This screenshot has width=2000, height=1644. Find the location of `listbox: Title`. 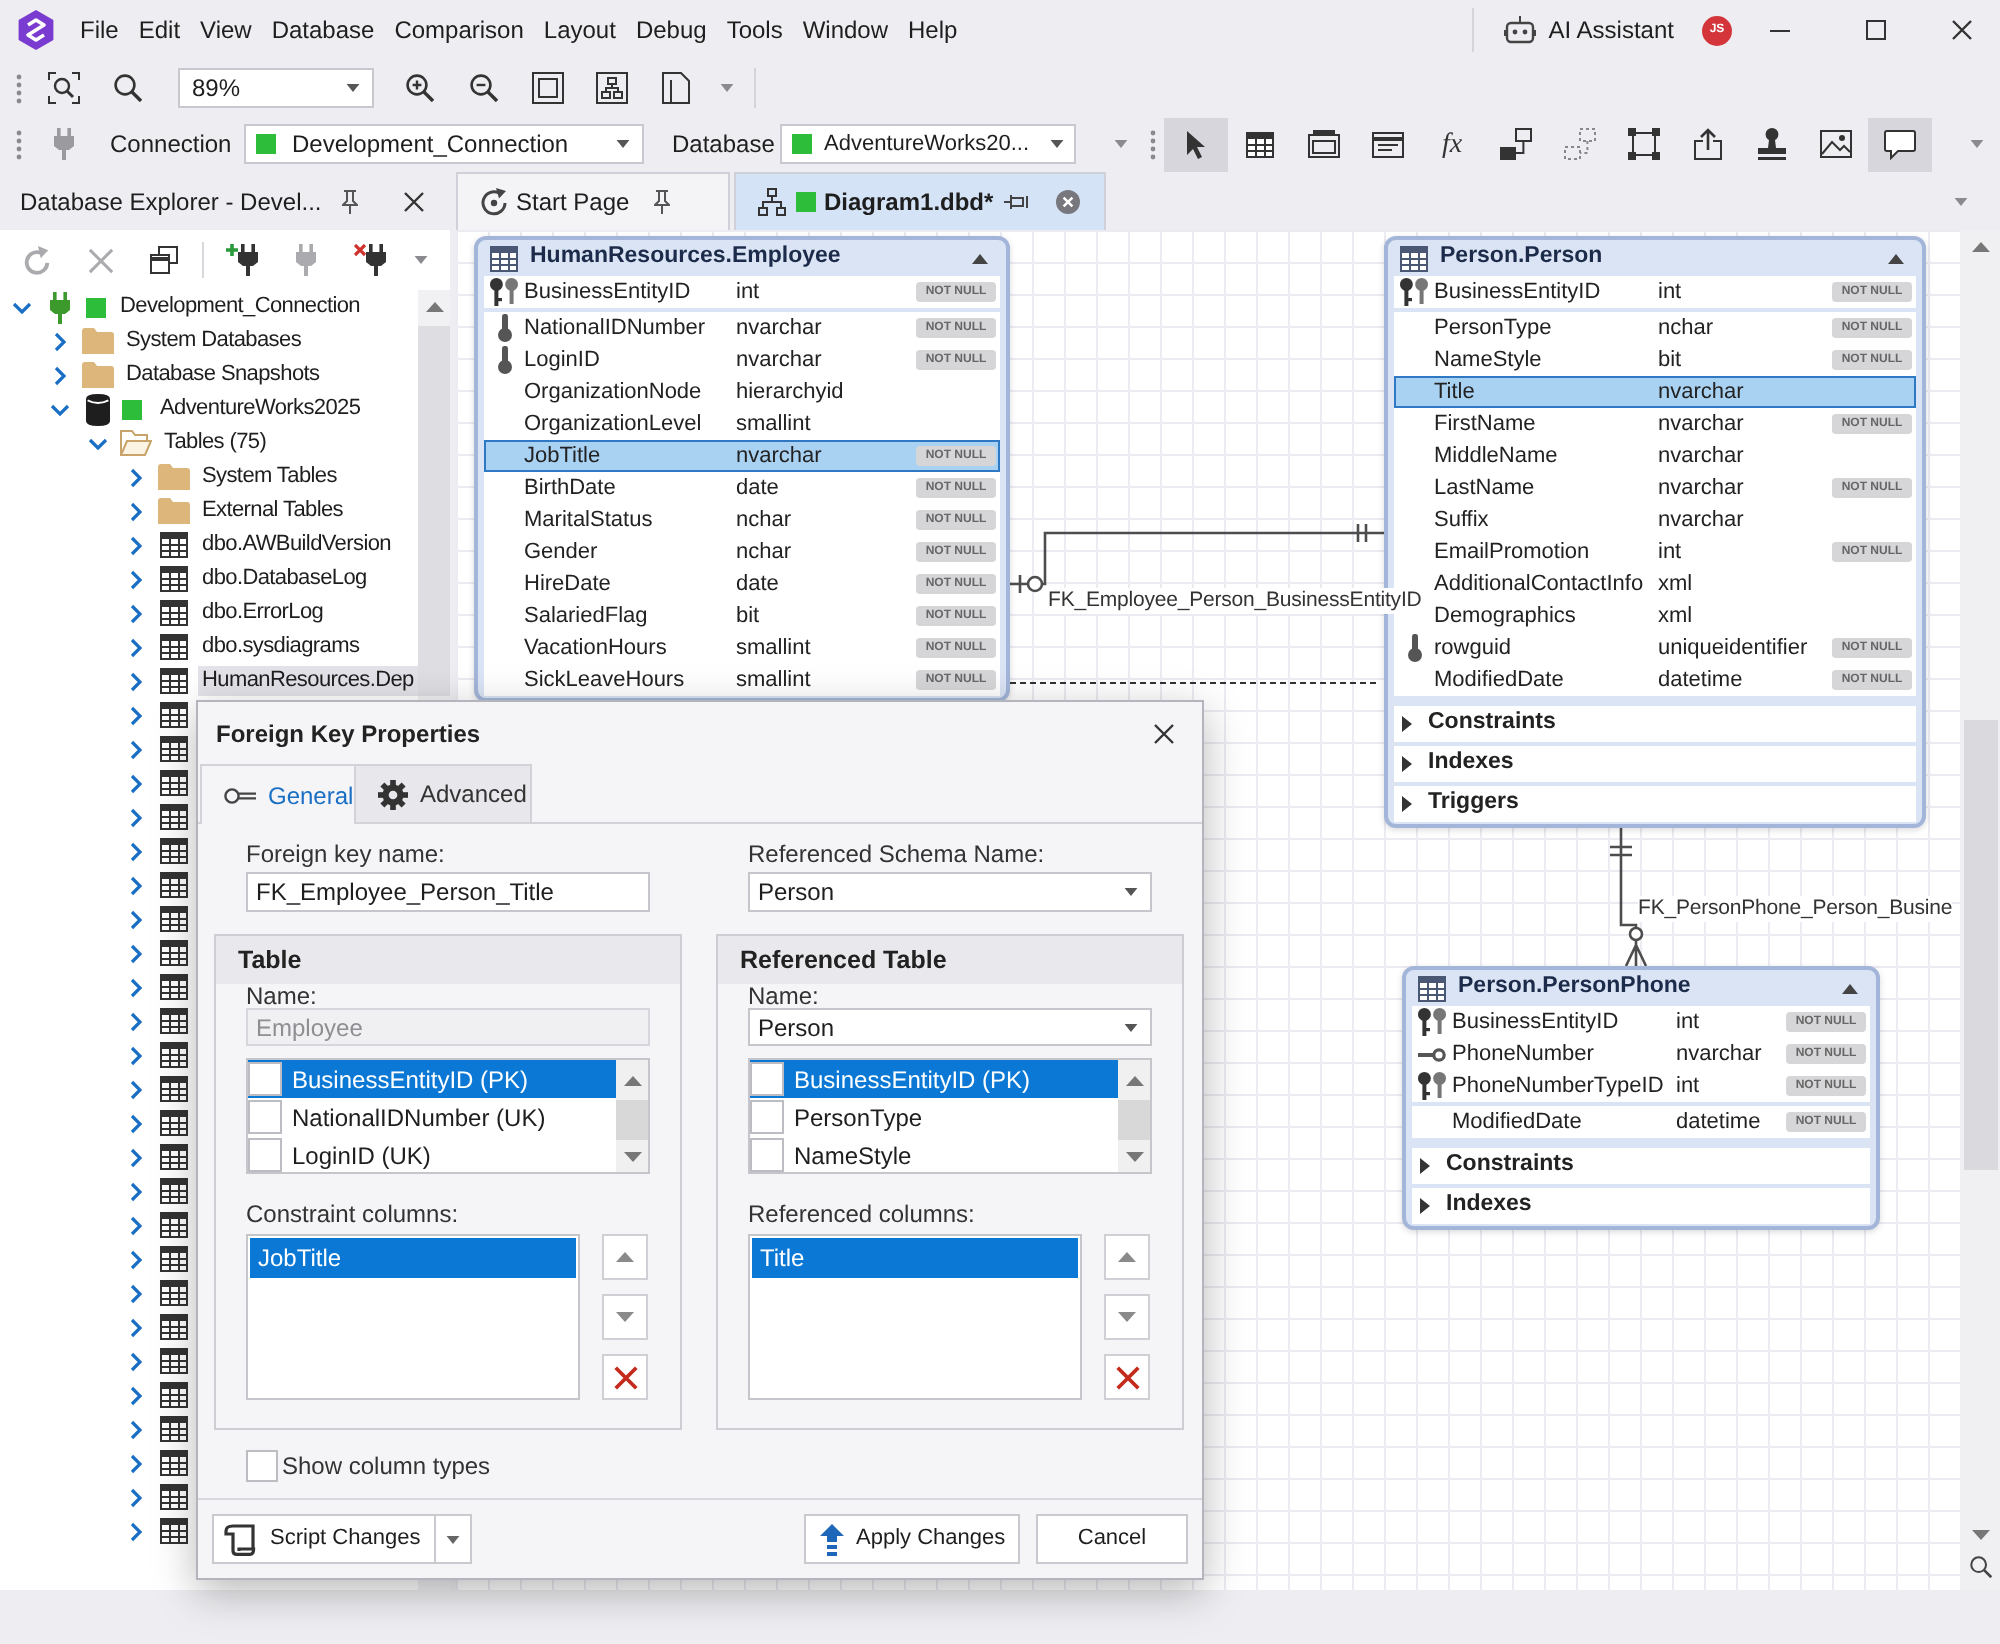

listbox: Title is located at coordinates (915, 1317).